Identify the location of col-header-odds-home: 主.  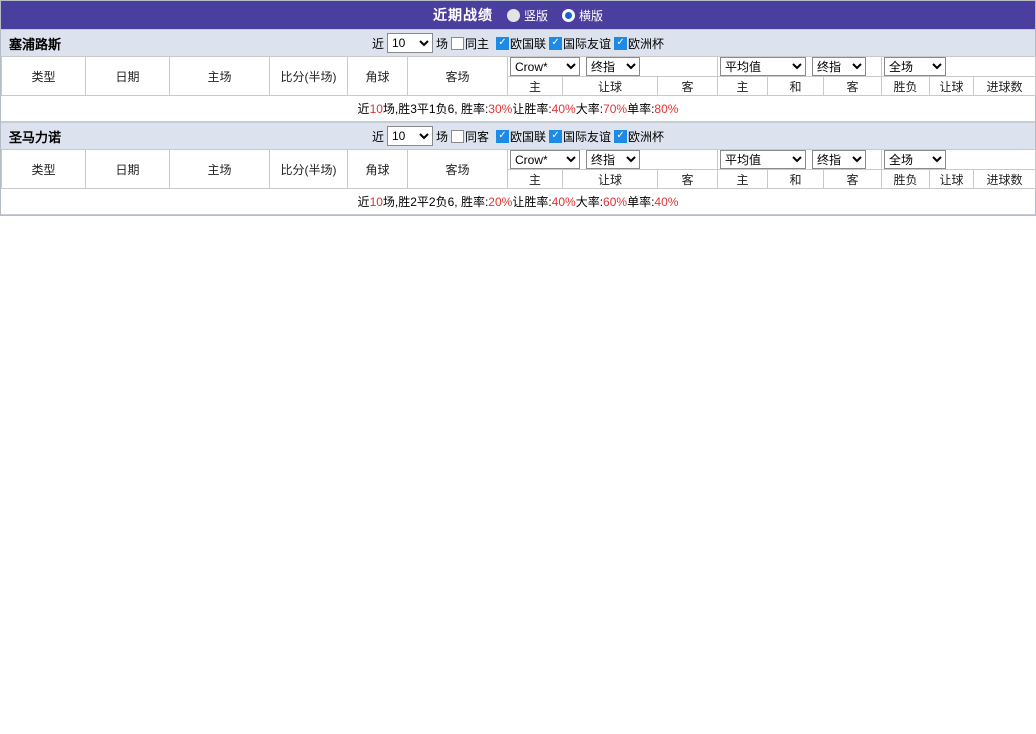
(535, 179).